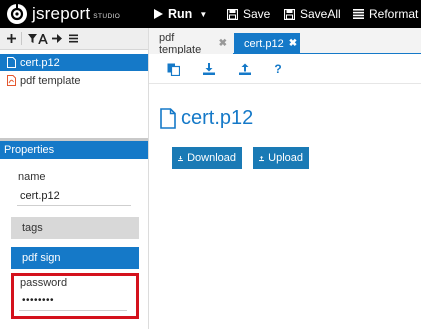 The image size is (421, 329). I want to click on editor-toolbar: ?, so click(285, 69).